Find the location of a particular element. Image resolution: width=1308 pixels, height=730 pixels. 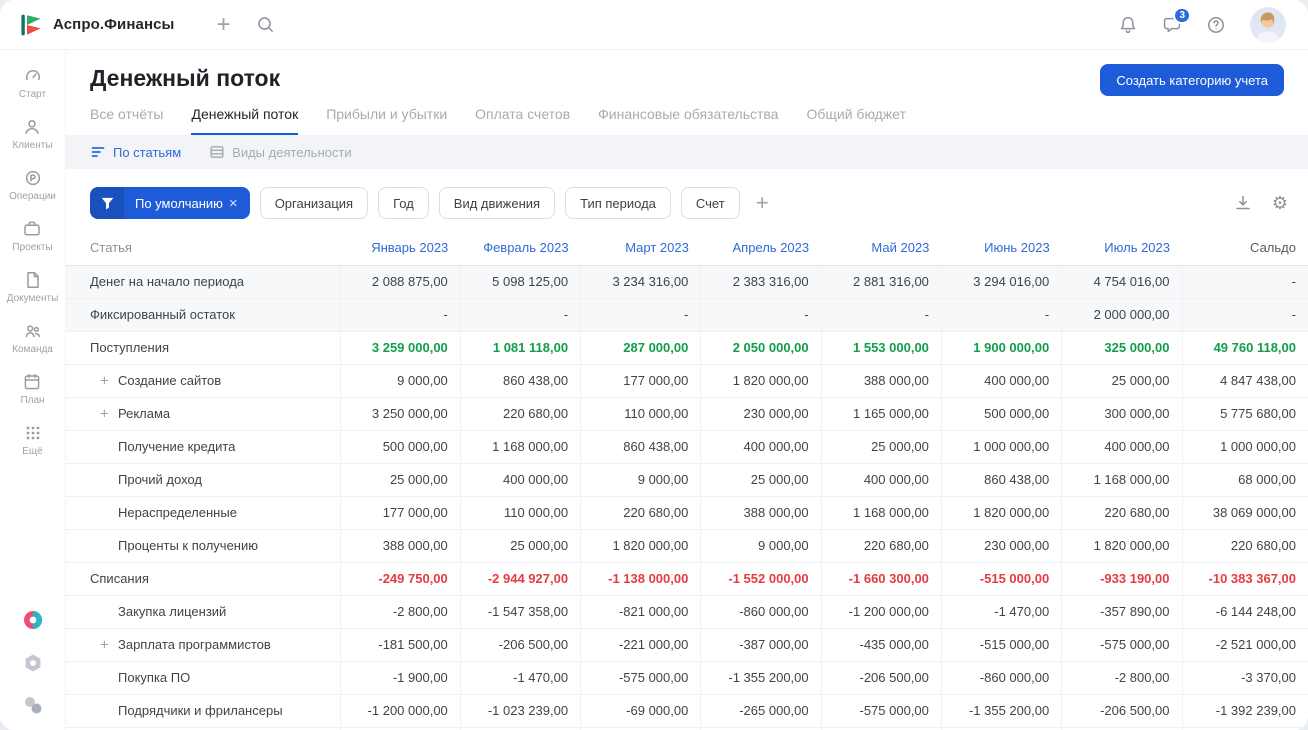

value-cell: 3 234 316,00 is located at coordinates (640, 282).